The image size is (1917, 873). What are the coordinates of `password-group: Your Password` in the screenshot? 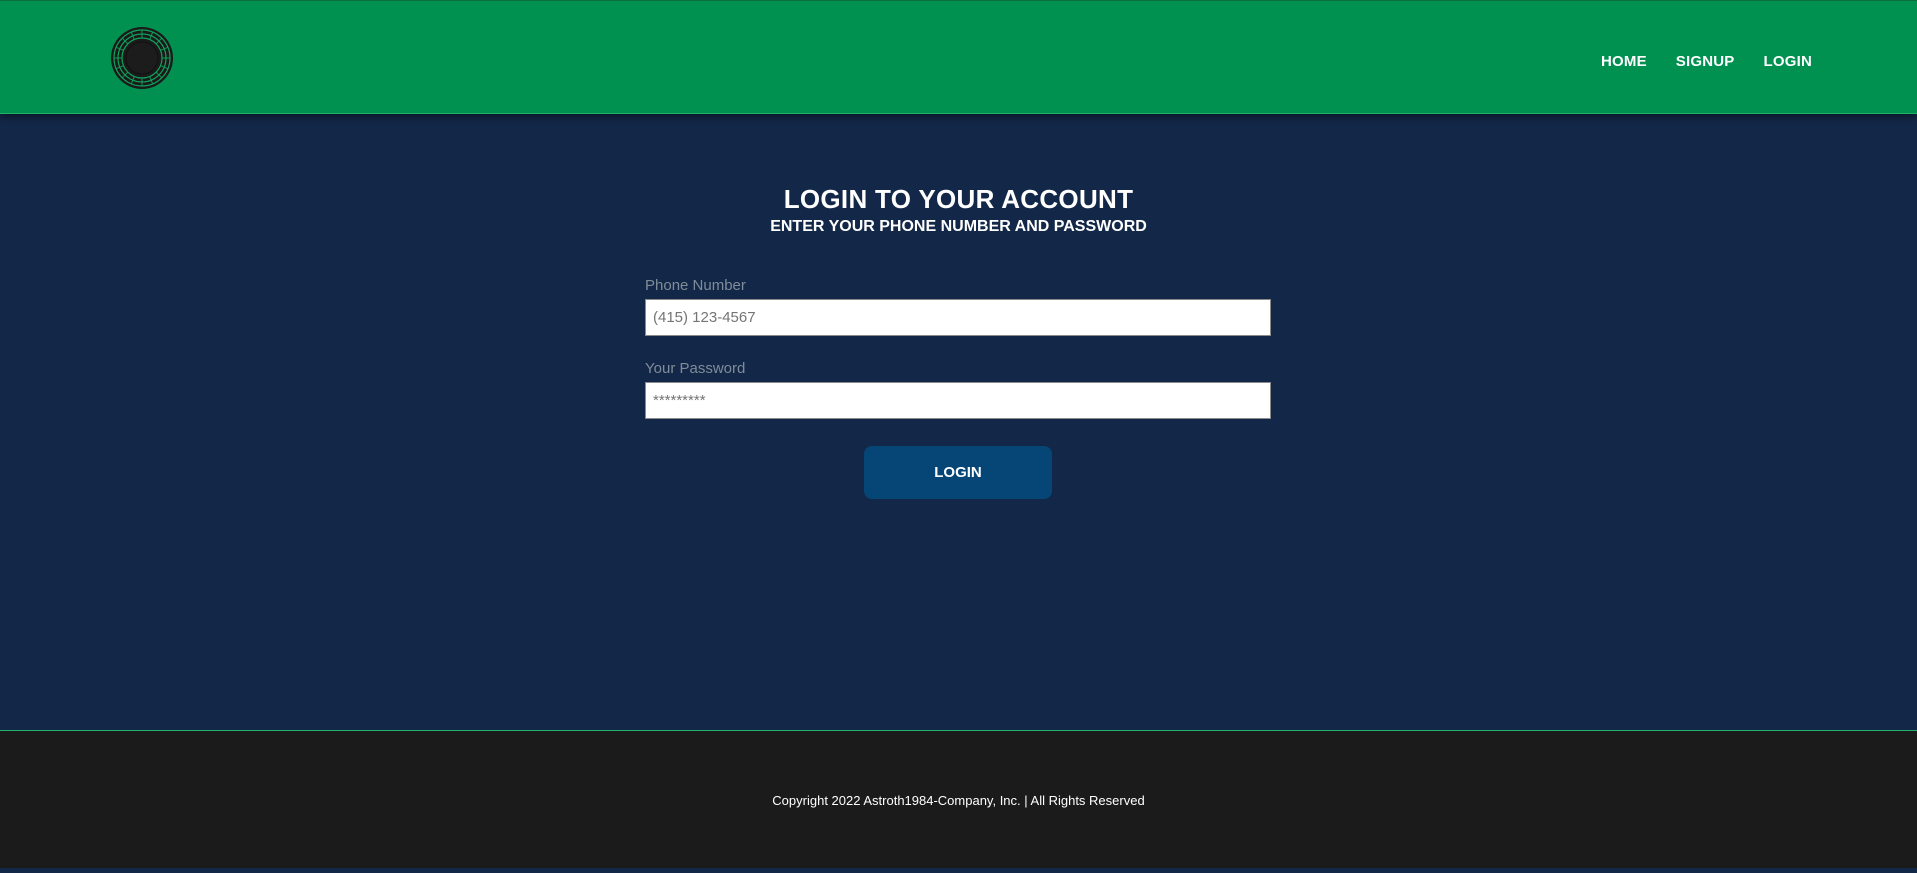 It's located at (958, 389).